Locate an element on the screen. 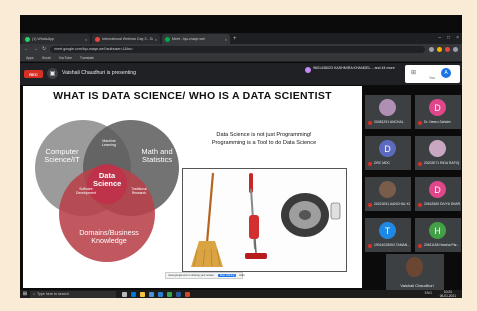 Image resolution: width=477 pixels, height=311 pixels. participant-tile: D DRC MDC is located at coordinates (388, 153).